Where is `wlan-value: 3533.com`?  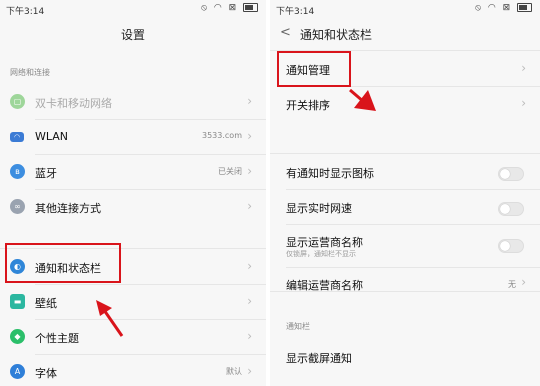
wlan-value: 3533.com is located at coordinates (222, 135).